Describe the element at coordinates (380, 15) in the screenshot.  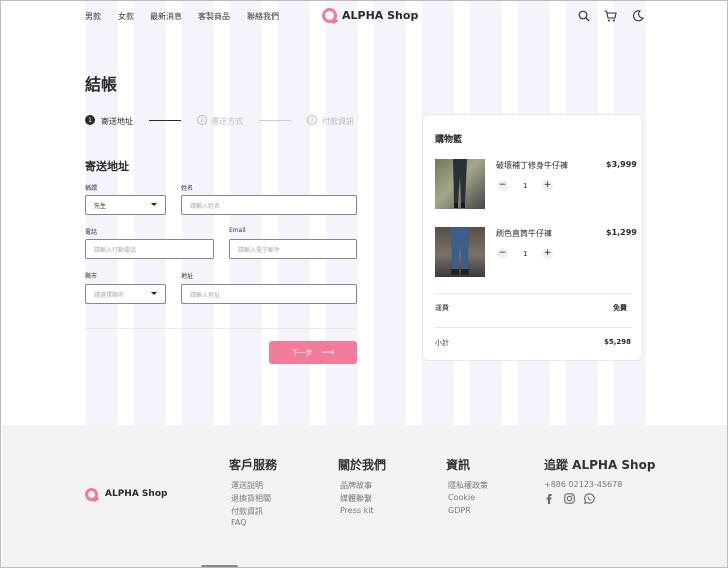
I see `brand-name: ALPHA Shop` at that location.